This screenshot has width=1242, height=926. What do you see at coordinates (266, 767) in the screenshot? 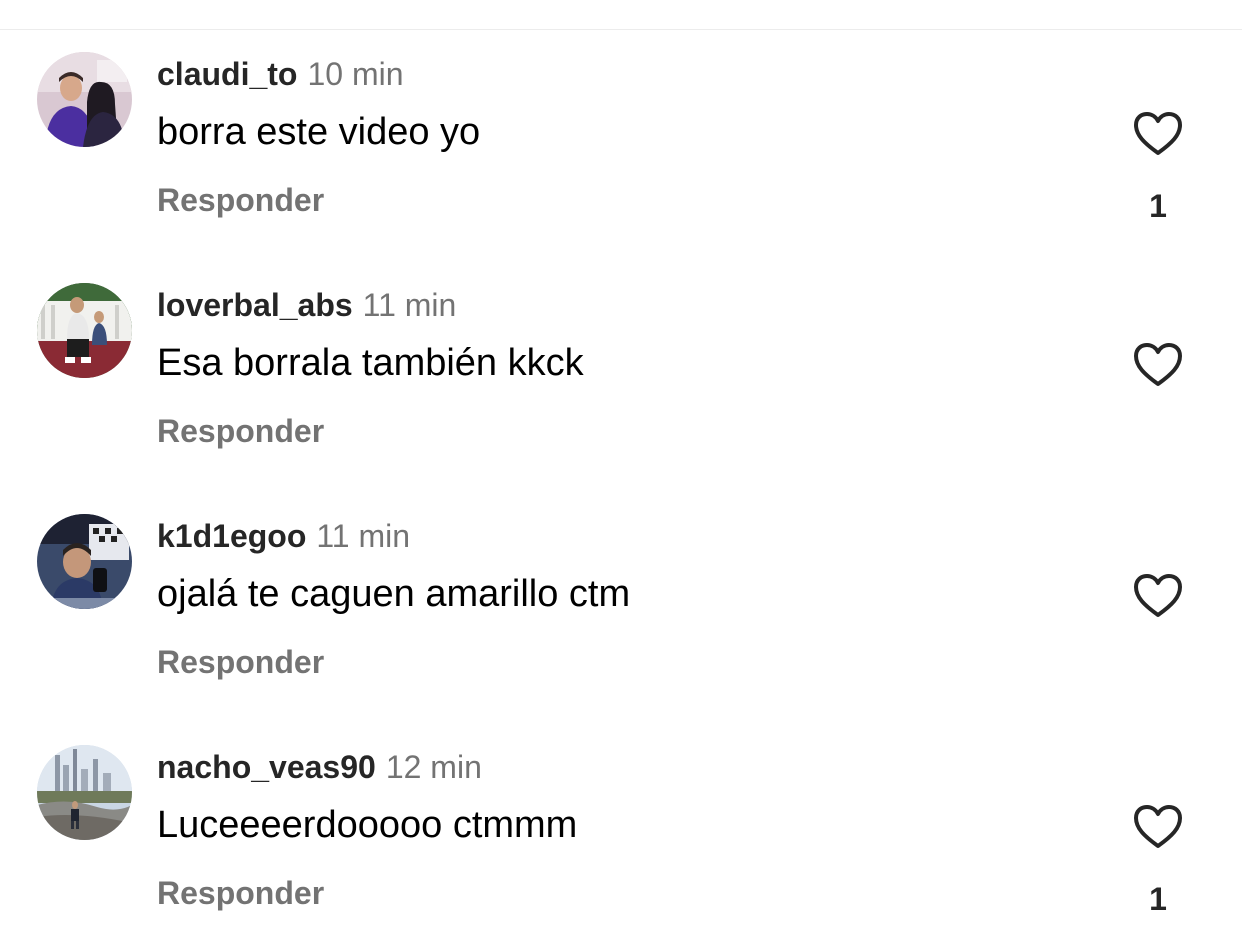
I see `username: nacho_veas90` at bounding box center [266, 767].